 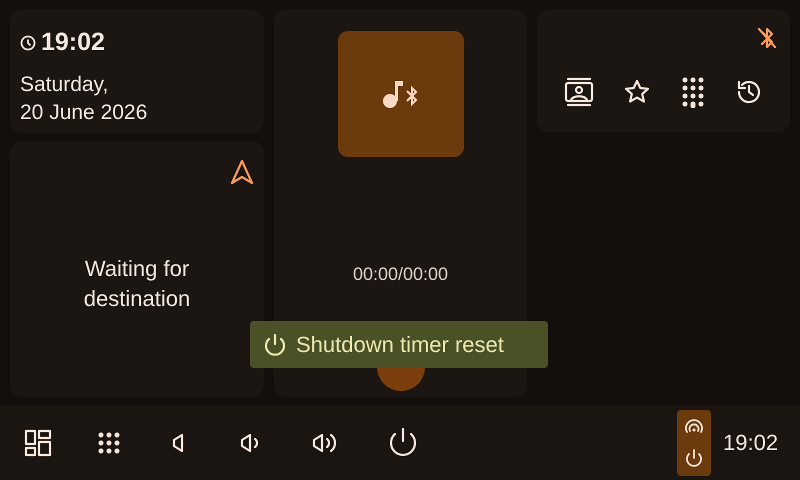 What do you see at coordinates (750, 443) in the screenshot?
I see `status-time: 19:02` at bounding box center [750, 443].